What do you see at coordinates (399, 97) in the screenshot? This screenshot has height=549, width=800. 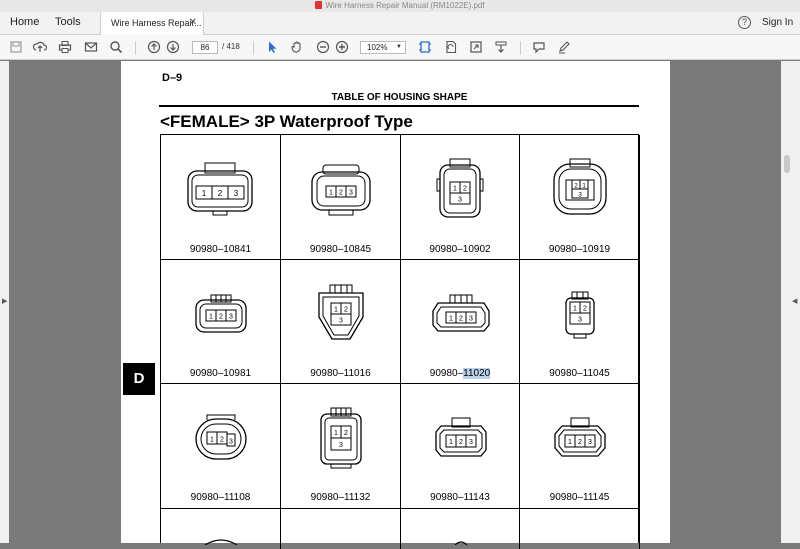 I see `table-title: TABLE OF HOUSING SHAPE` at bounding box center [399, 97].